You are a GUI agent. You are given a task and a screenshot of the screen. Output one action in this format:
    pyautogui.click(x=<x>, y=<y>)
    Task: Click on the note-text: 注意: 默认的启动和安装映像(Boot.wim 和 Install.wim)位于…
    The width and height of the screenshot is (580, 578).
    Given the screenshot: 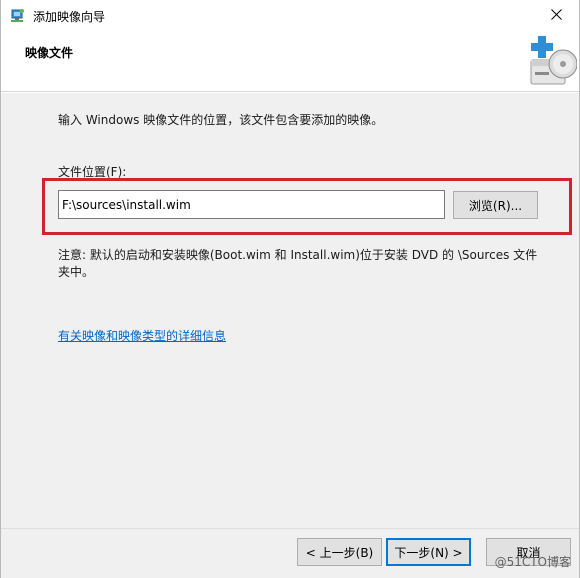 What is the action you would take?
    pyautogui.click(x=298, y=263)
    